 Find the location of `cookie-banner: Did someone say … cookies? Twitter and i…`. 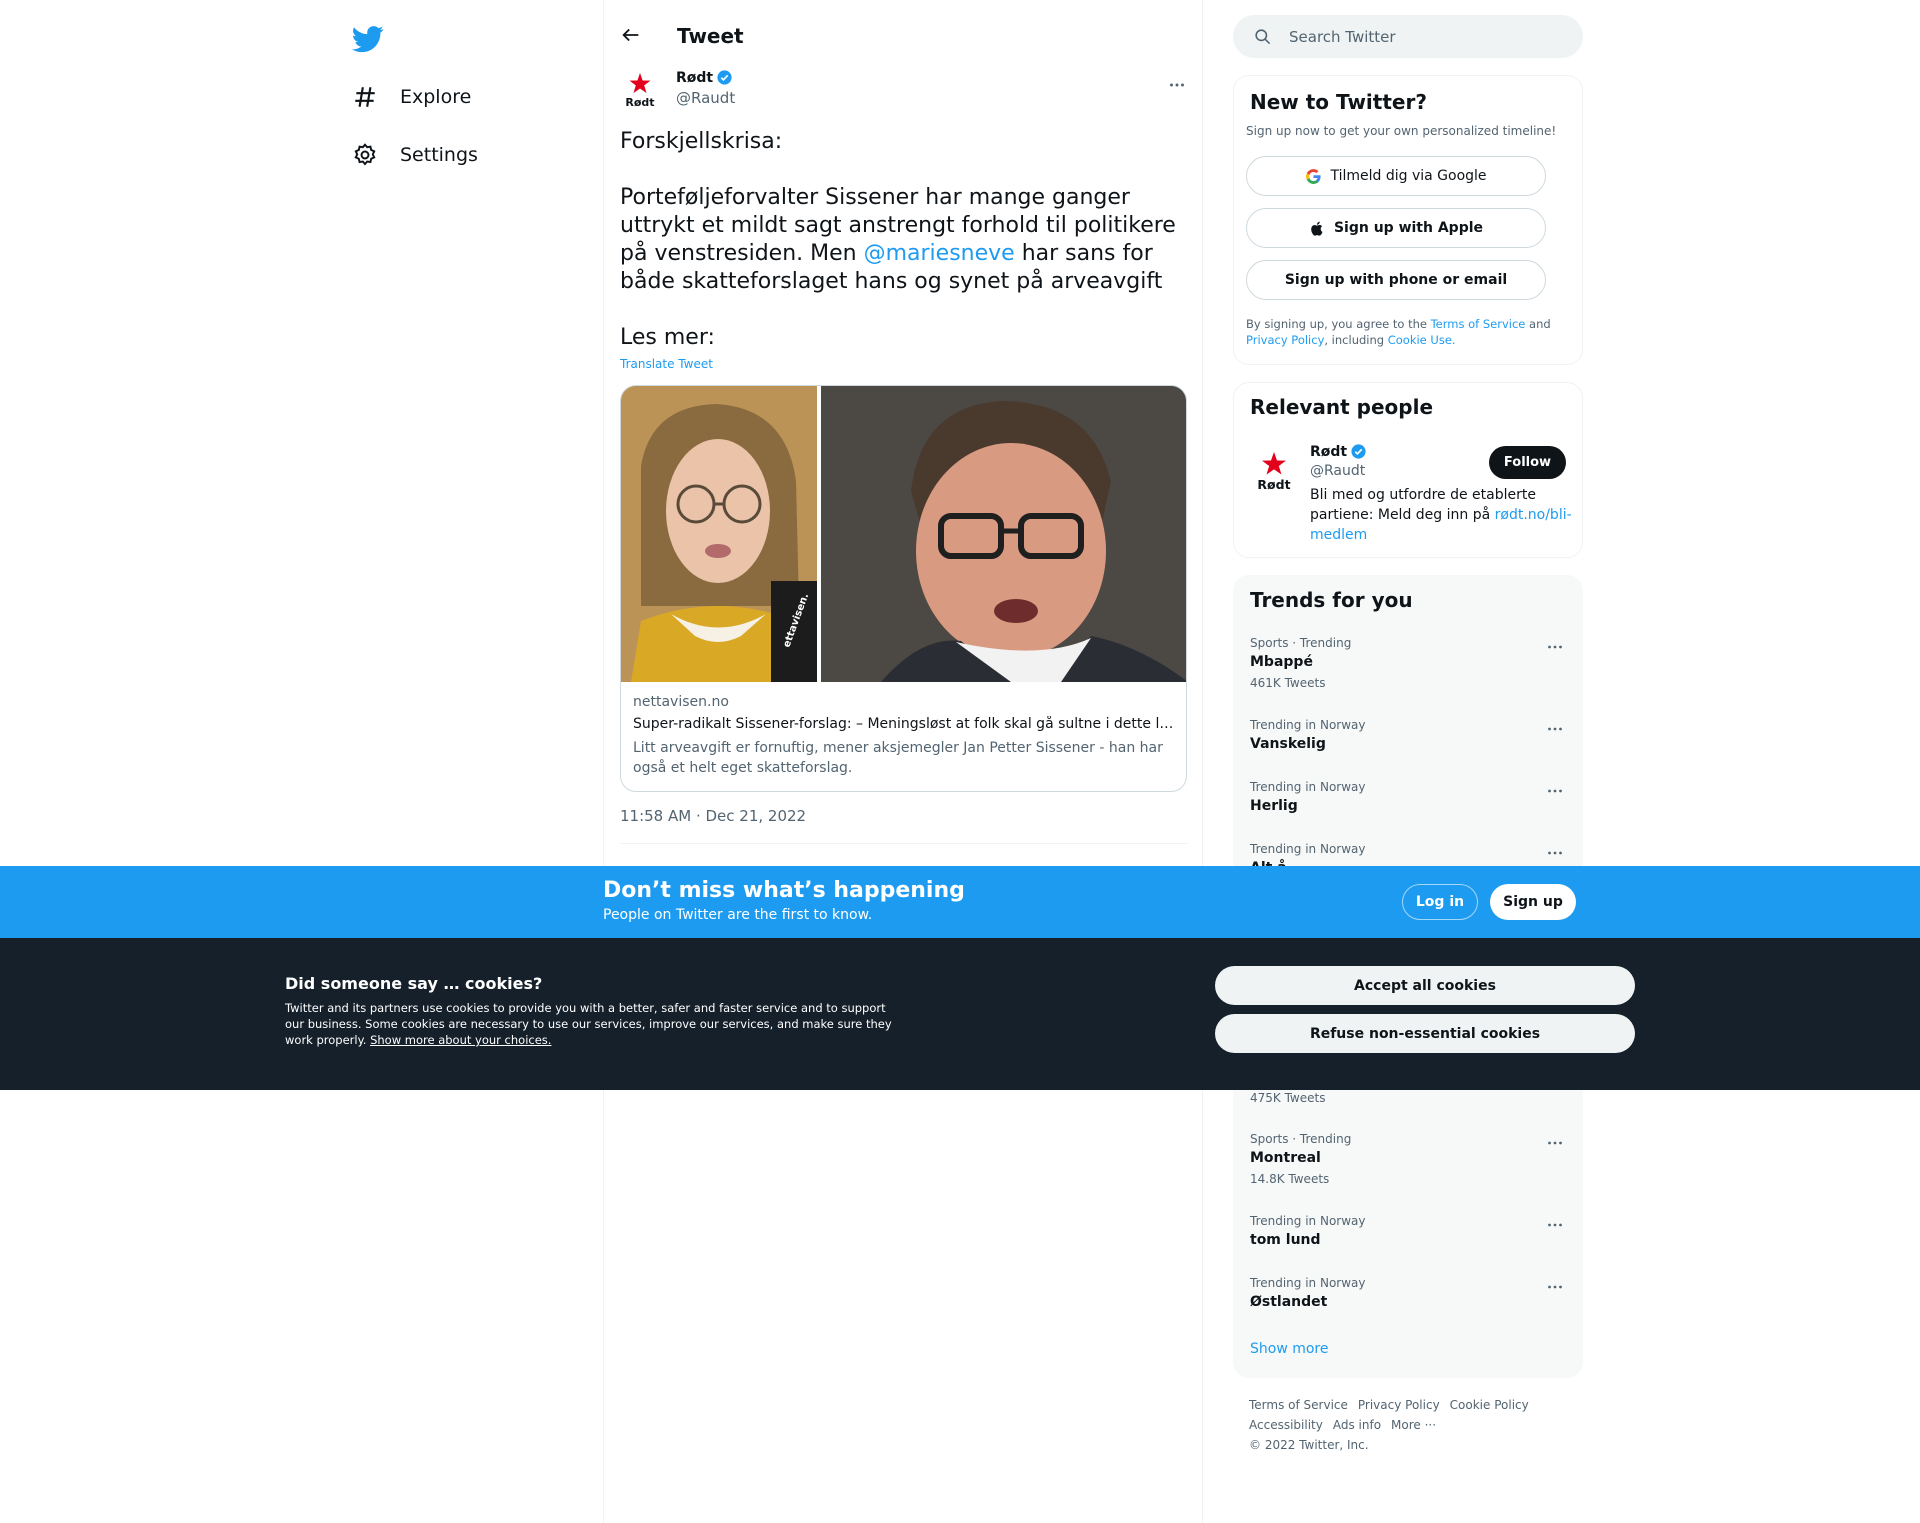

cookie-banner: Did someone say … cookies? Twitter and i… is located at coordinates (960, 1014).